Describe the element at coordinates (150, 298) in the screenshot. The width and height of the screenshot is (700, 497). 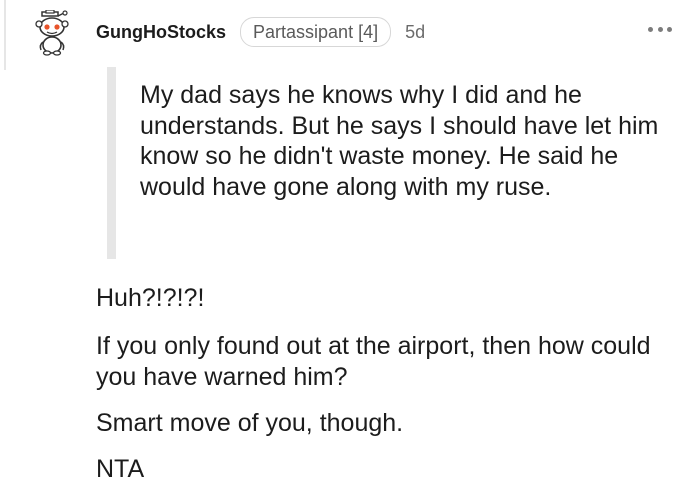
I see `comment-paragraph: Huh?!?!?!` at that location.